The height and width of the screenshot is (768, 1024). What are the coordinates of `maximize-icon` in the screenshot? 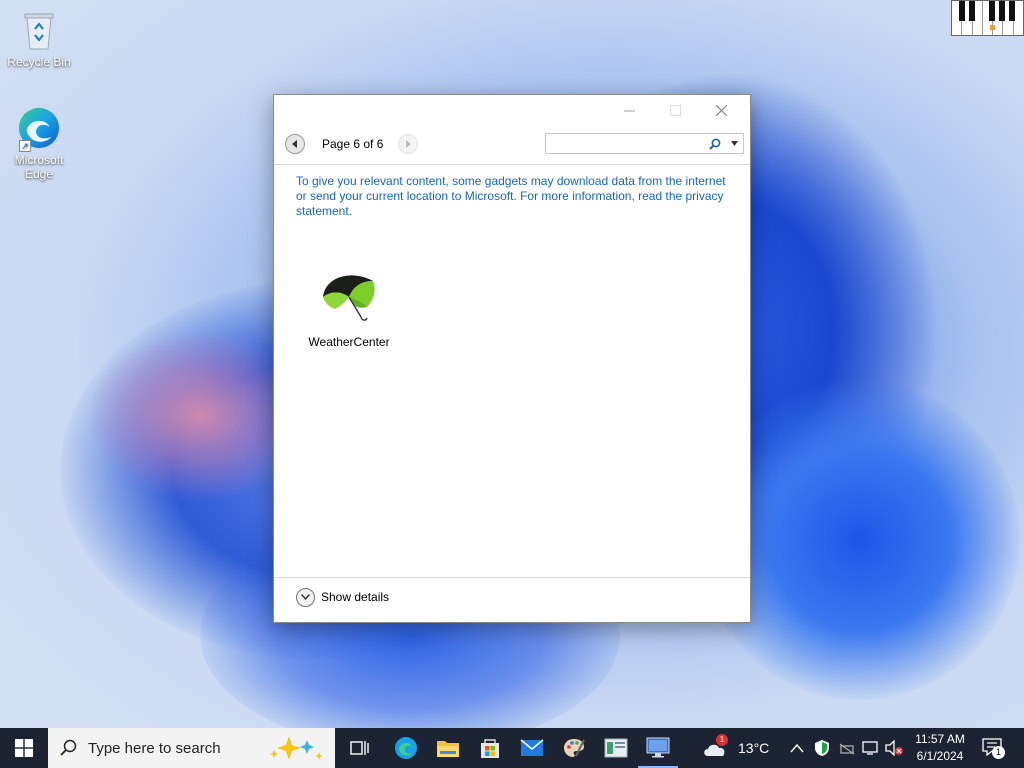 It's located at (675, 110).